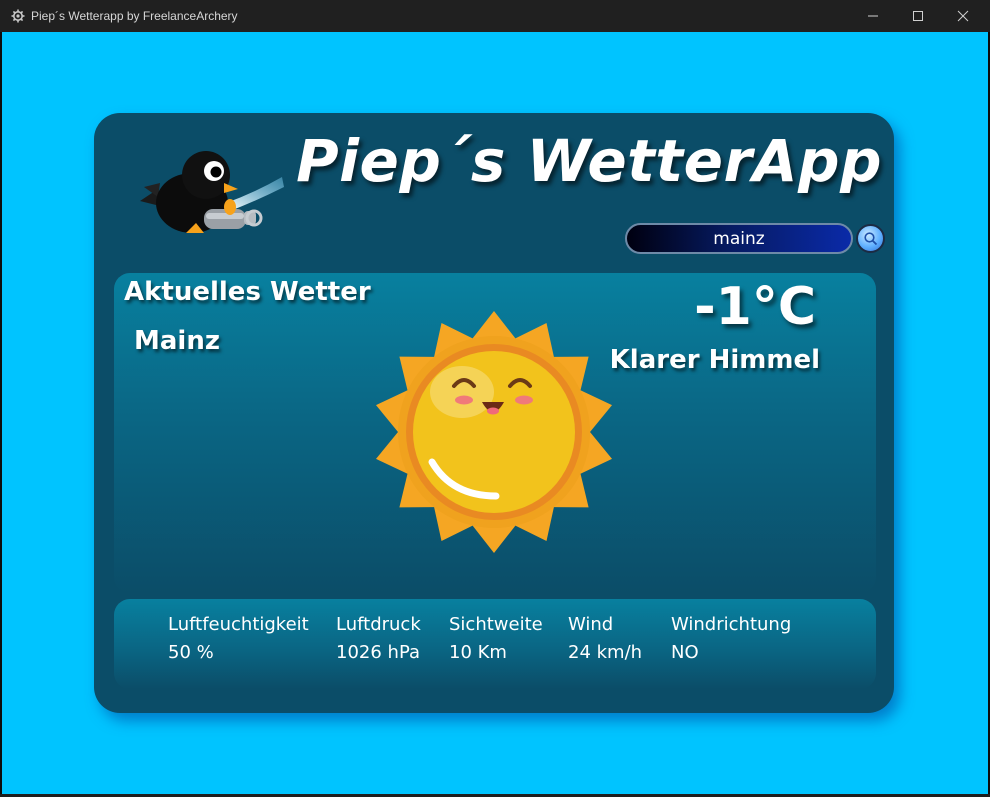  Describe the element at coordinates (191, 652) in the screenshot. I see `detail-value: 50 %` at that location.